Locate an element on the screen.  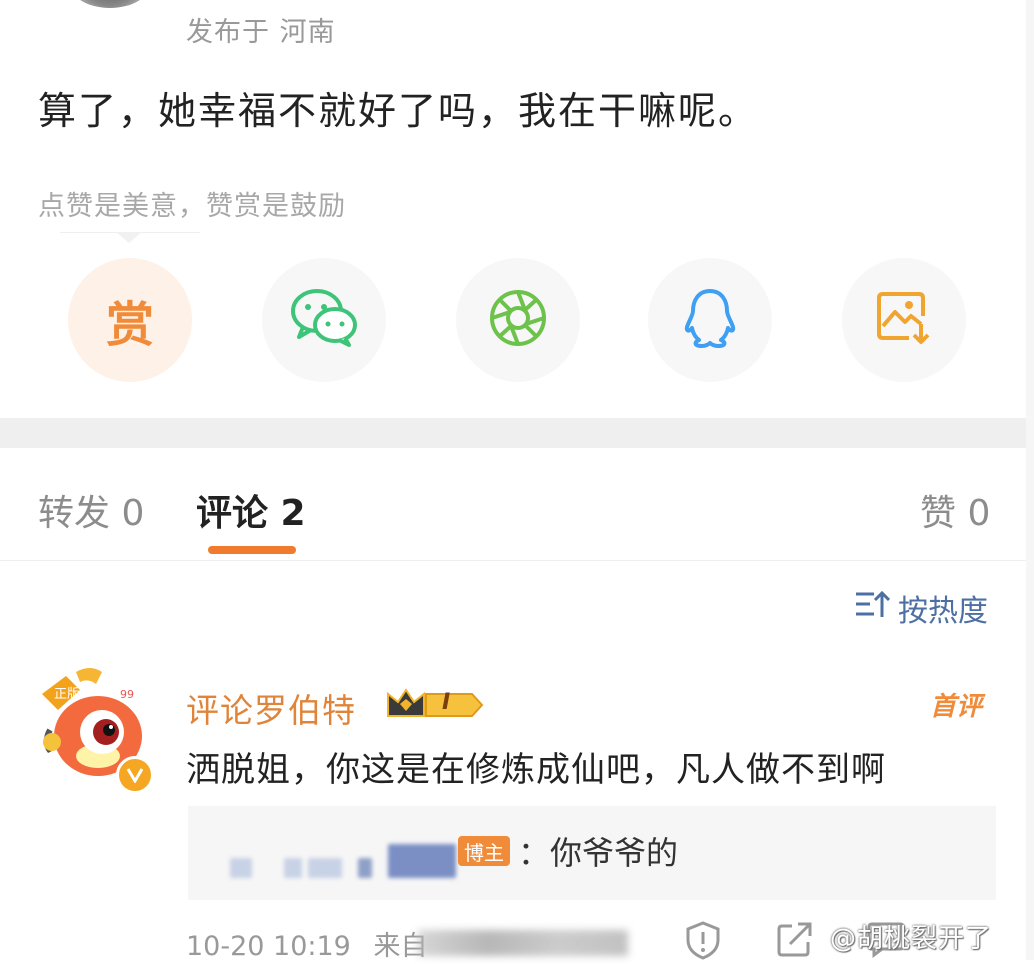
comment-time: 10-20 10:19 is located at coordinates (268, 946).